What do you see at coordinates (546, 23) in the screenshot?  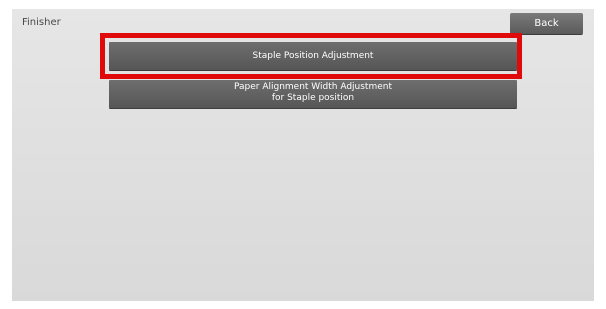 I see `back-button: Back` at bounding box center [546, 23].